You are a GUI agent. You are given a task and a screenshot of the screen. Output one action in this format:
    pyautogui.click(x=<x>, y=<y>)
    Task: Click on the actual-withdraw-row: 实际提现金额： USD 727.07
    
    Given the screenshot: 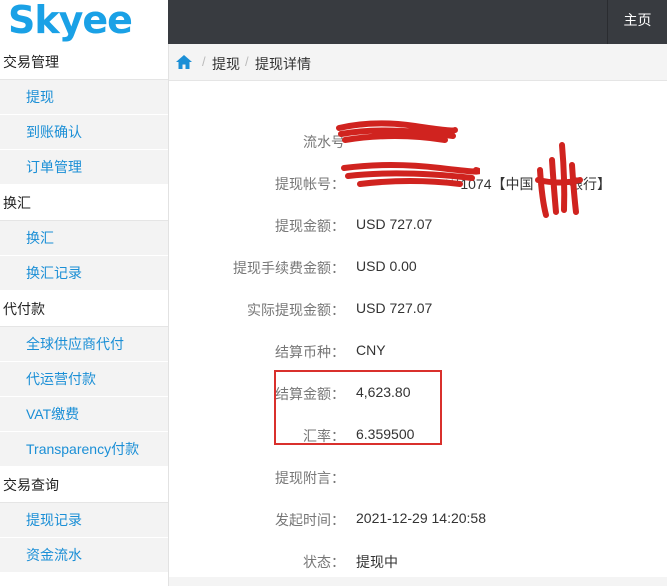 What is the action you would take?
    pyautogui.click(x=418, y=309)
    